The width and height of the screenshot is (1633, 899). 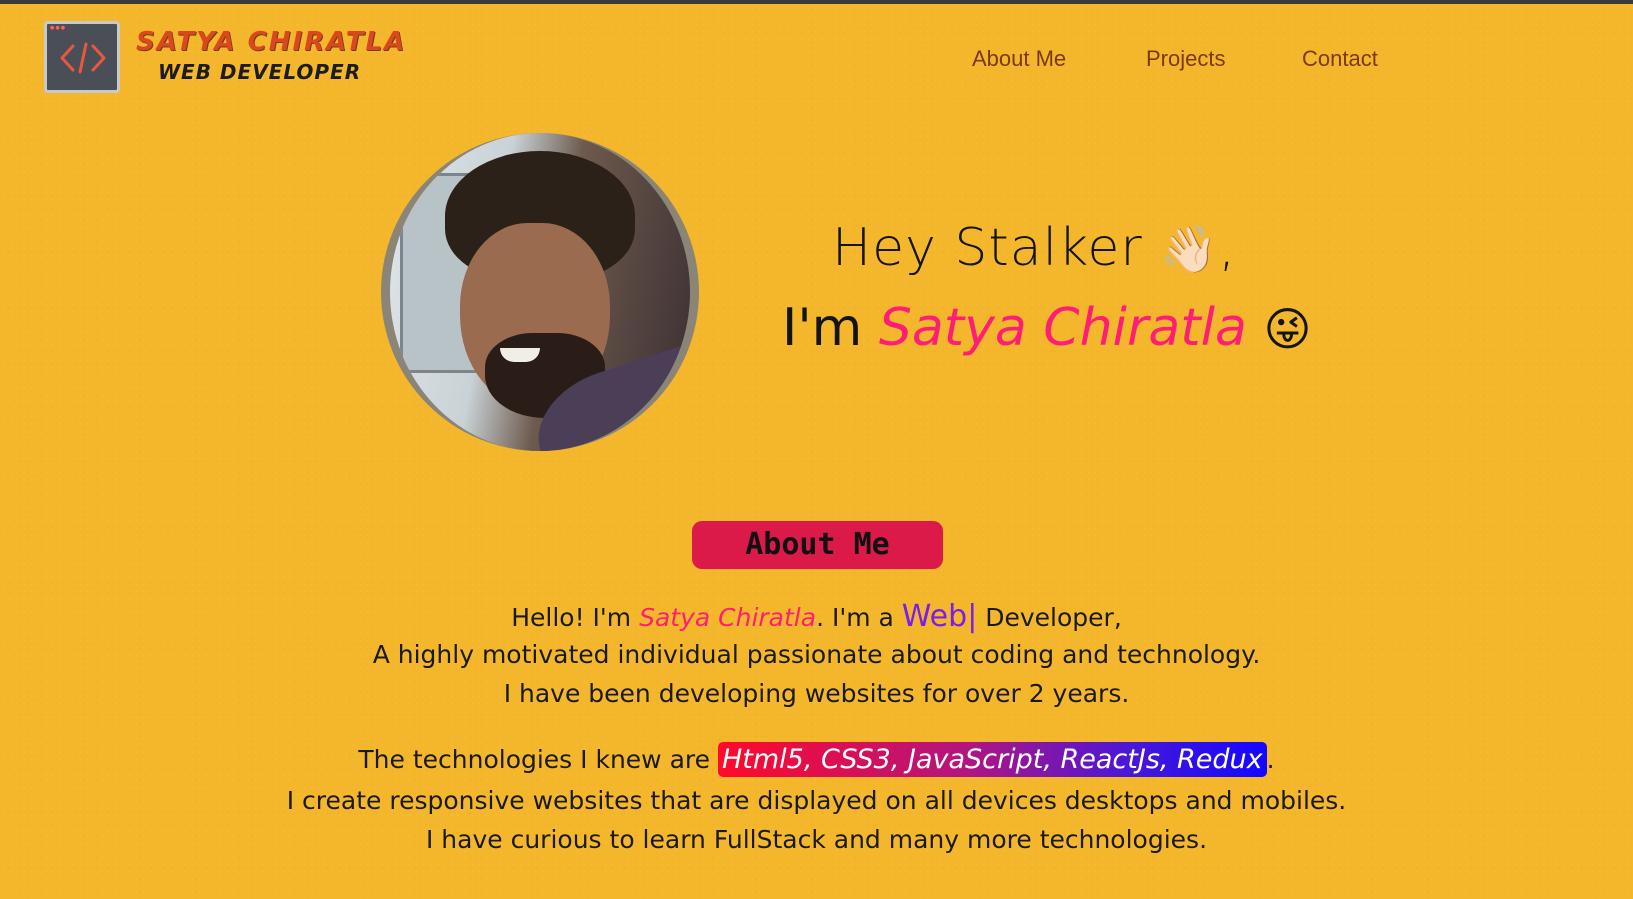 I want to click on typing-cursor: |, so click(x=972, y=616).